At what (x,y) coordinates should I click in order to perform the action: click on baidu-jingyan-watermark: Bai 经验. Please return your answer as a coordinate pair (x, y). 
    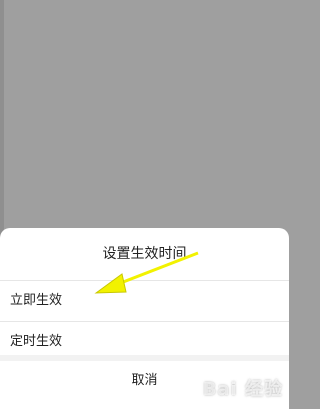
    Looking at the image, I should click on (242, 389).